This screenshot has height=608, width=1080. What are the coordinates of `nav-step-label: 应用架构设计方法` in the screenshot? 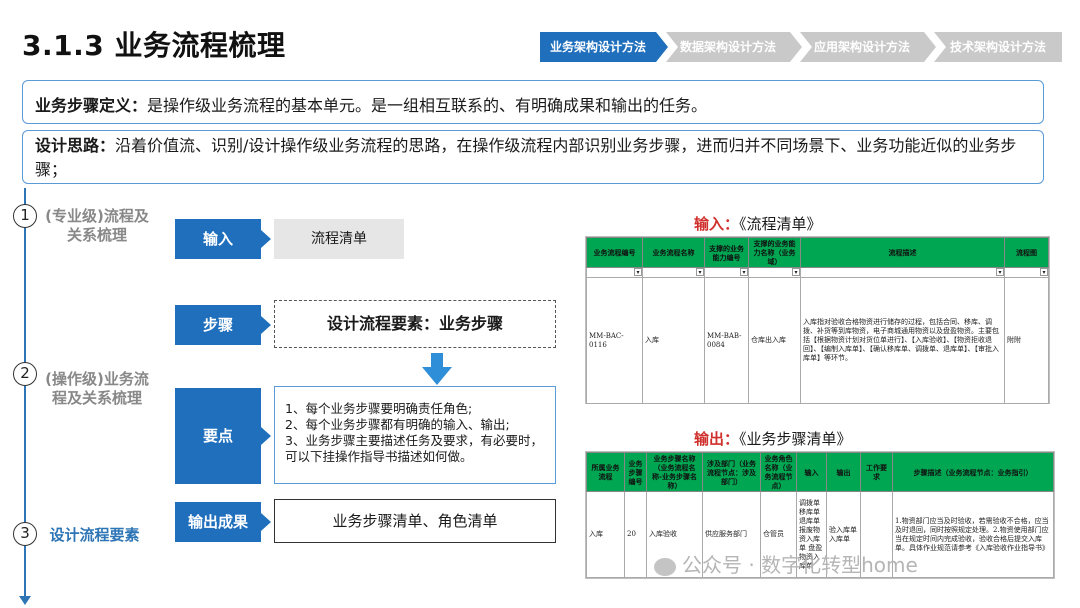 It's located at (861, 47).